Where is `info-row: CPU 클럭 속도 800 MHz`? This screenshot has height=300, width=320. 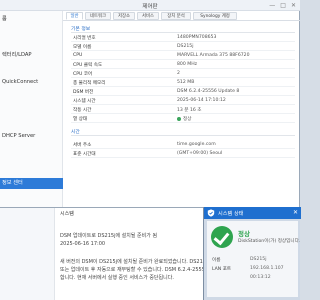
info-row: CPU 클럭 속도 800 MHz is located at coordinates (183, 65).